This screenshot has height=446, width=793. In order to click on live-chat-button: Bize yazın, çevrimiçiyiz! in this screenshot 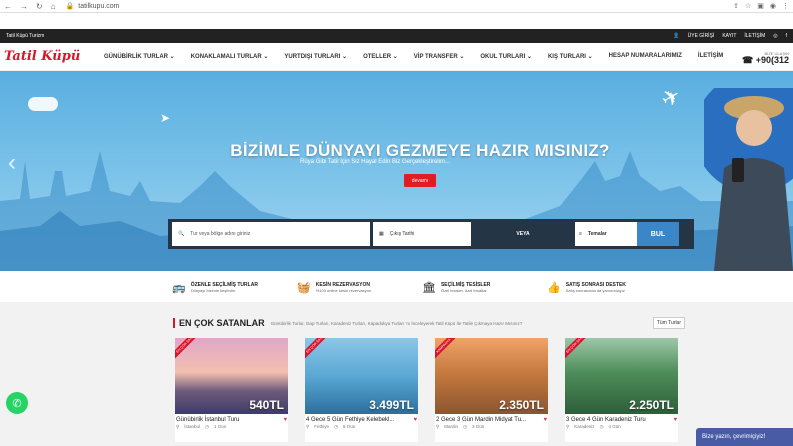, I will do `click(744, 437)`.